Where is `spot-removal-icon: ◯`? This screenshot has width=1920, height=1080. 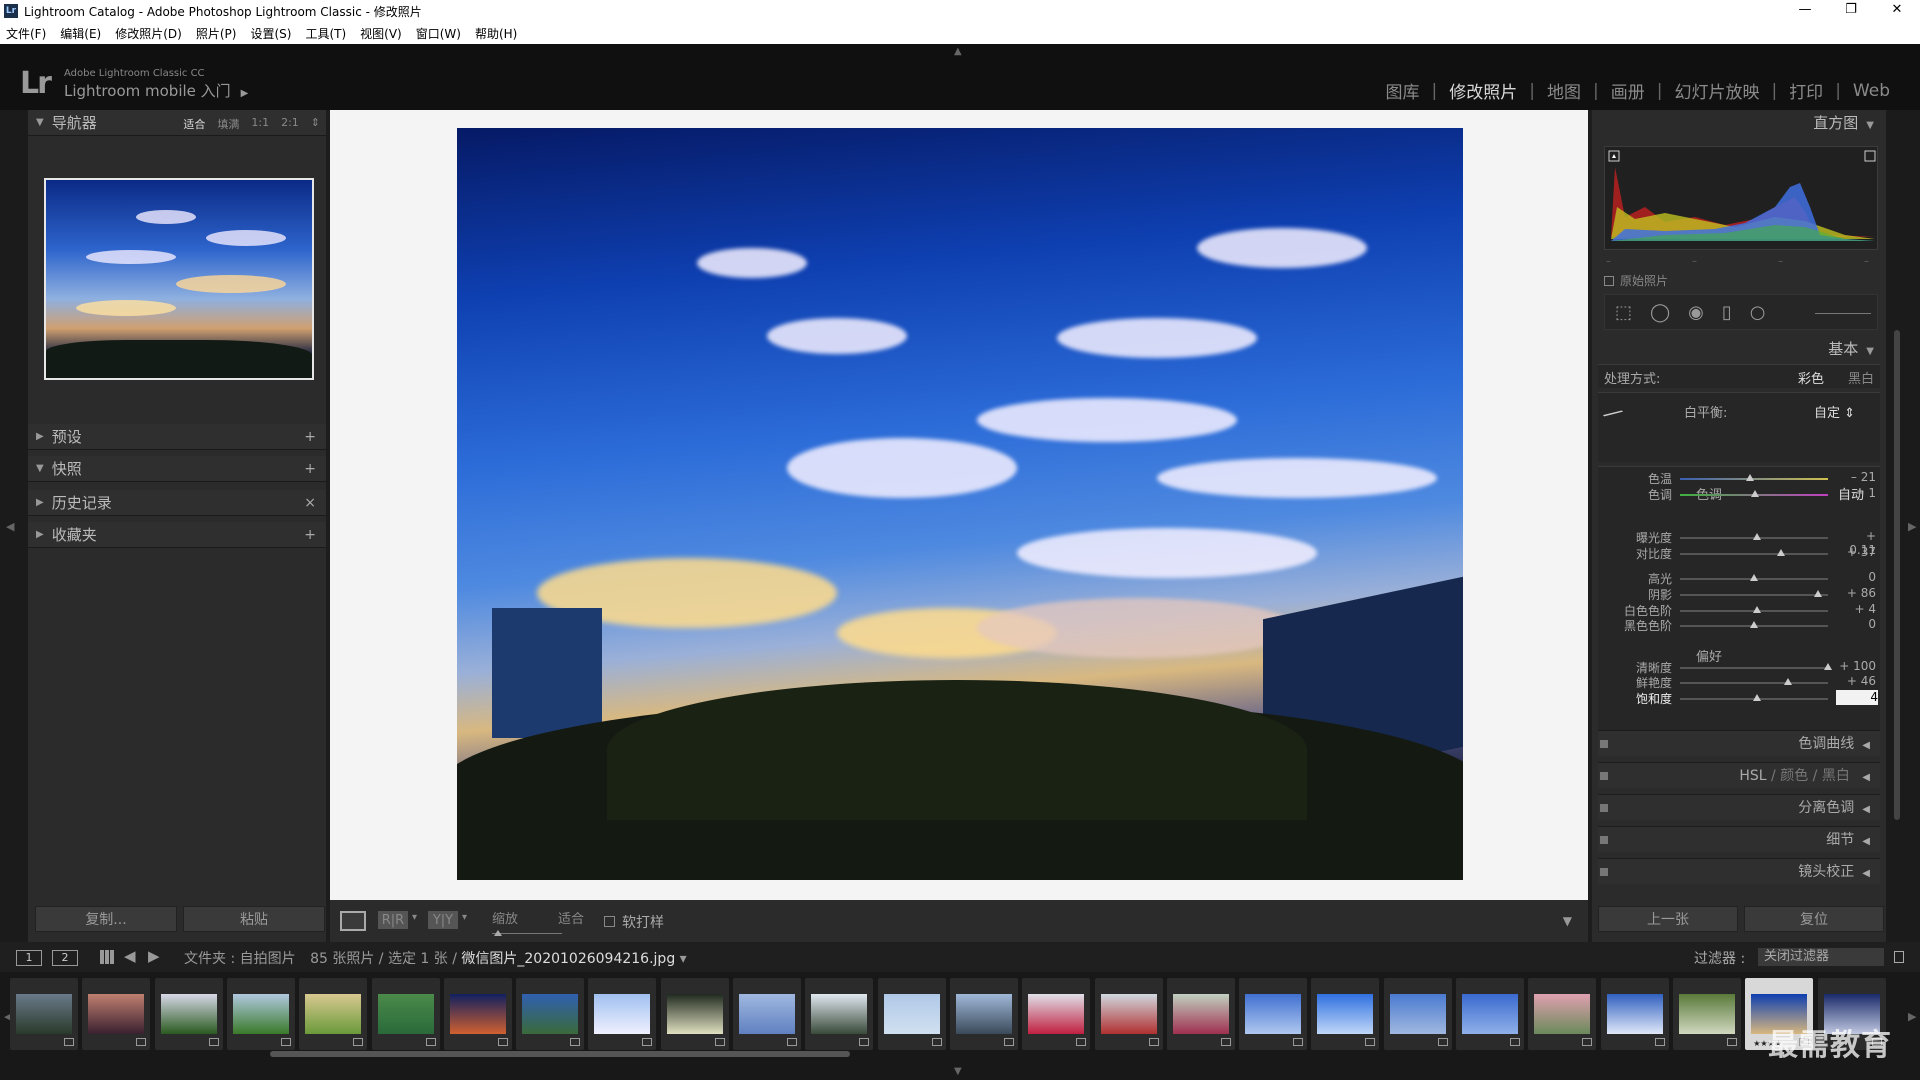
spot-removal-icon: ◯ is located at coordinates (1660, 312).